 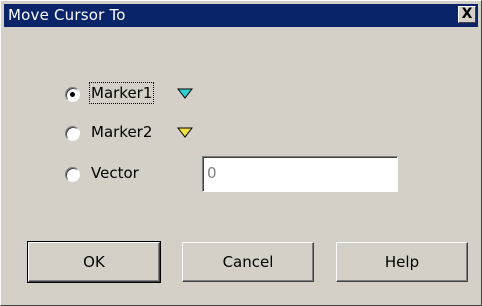 I want to click on dialog-title: Move Cursor To, so click(x=67, y=15).